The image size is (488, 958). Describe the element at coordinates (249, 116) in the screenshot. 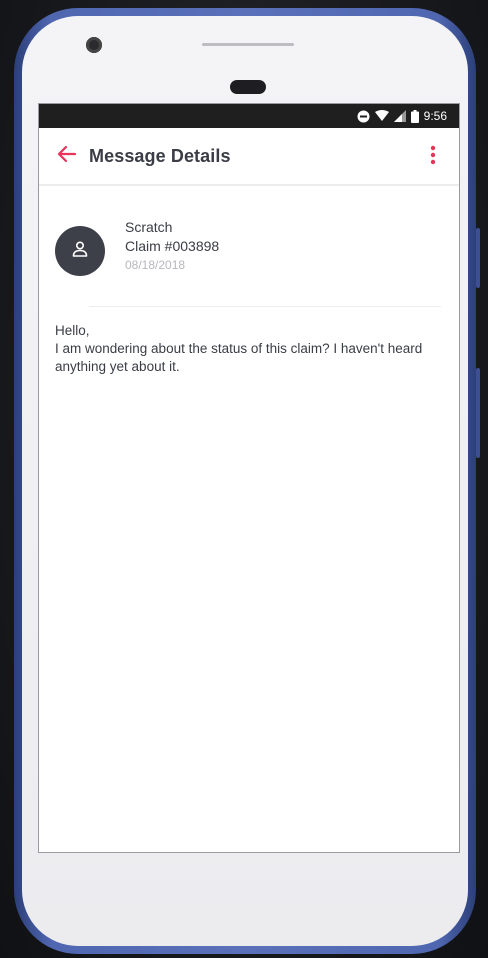

I see `status-bar: 9:56` at that location.